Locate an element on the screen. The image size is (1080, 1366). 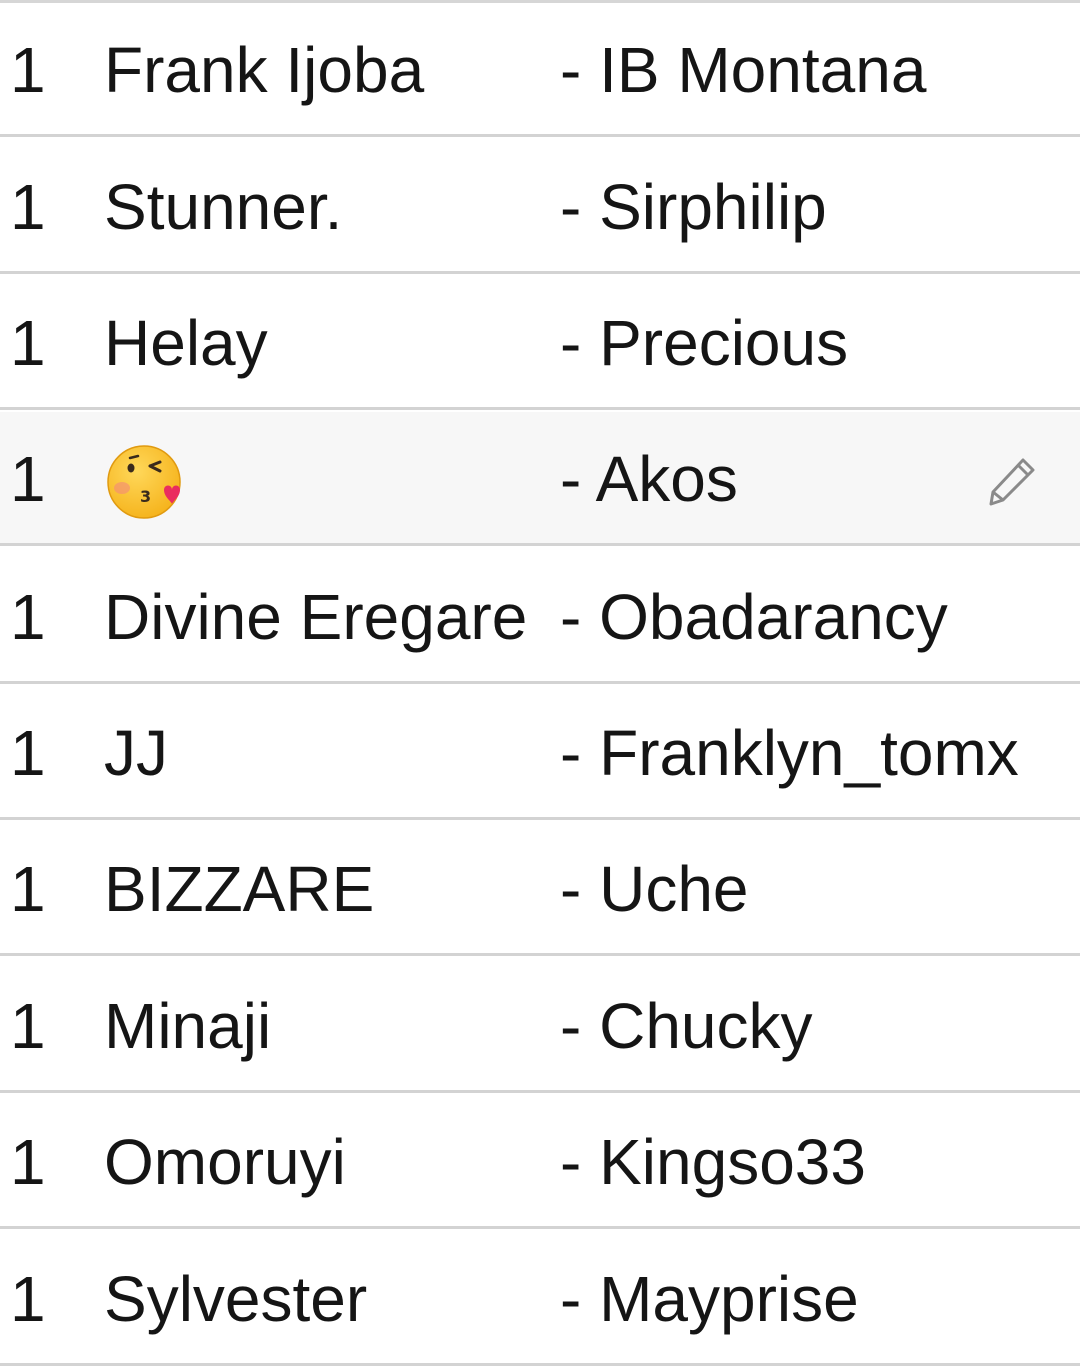
row-partner: - Obadarancy is located at coordinates (754, 617).